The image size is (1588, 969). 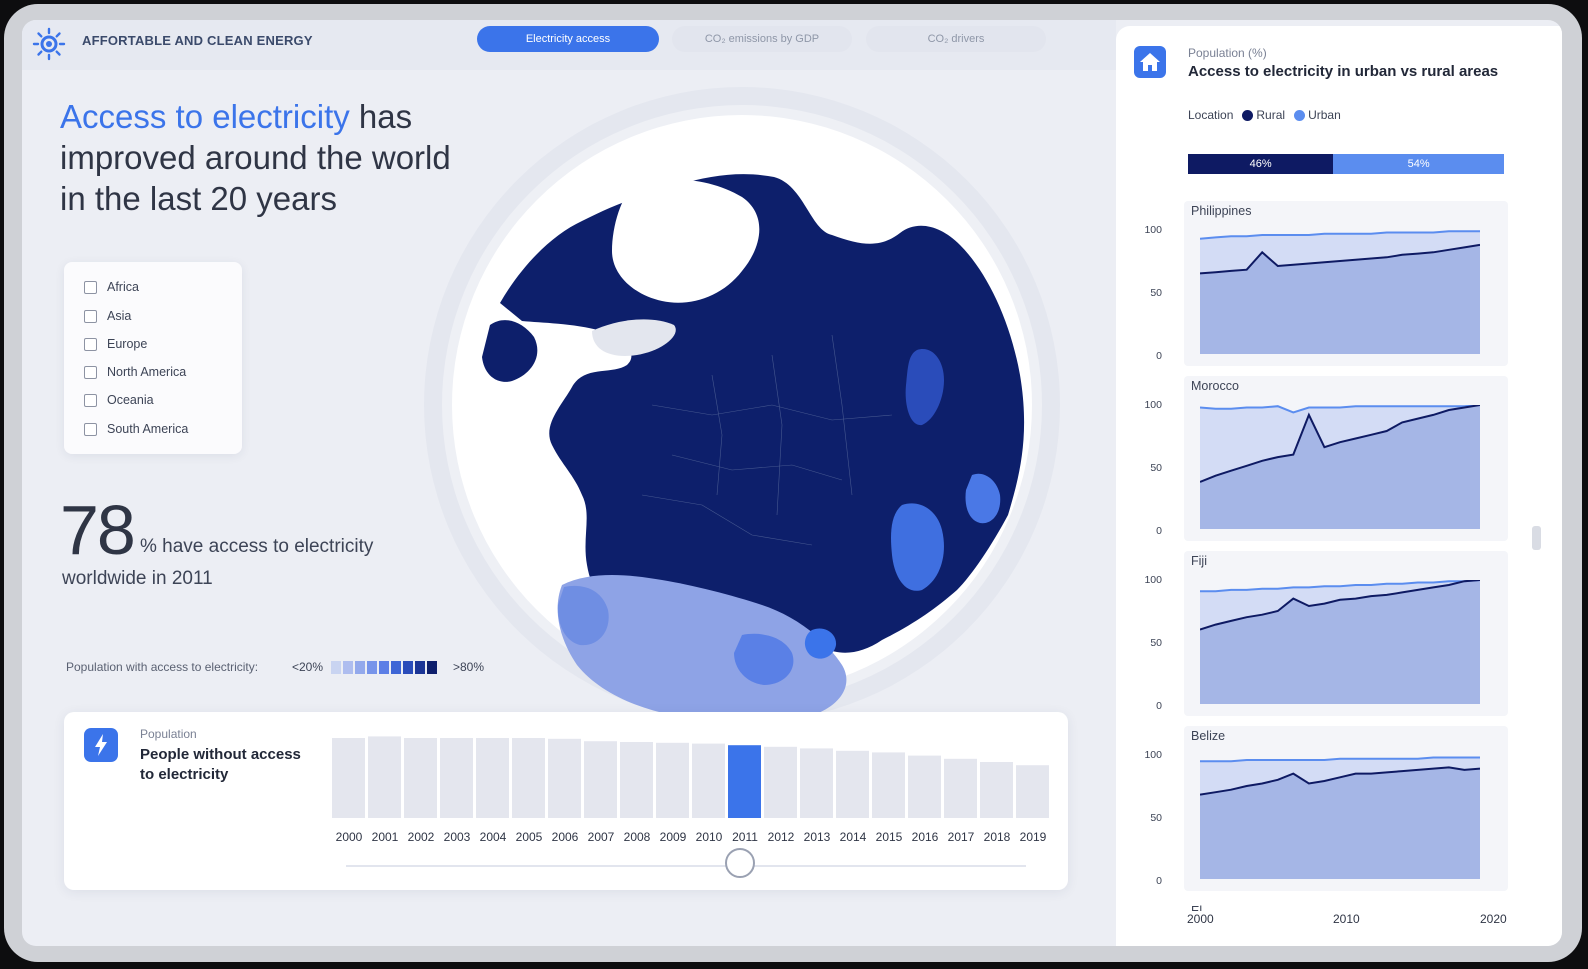 I want to click on year-bar-2017, so click(x=960, y=788).